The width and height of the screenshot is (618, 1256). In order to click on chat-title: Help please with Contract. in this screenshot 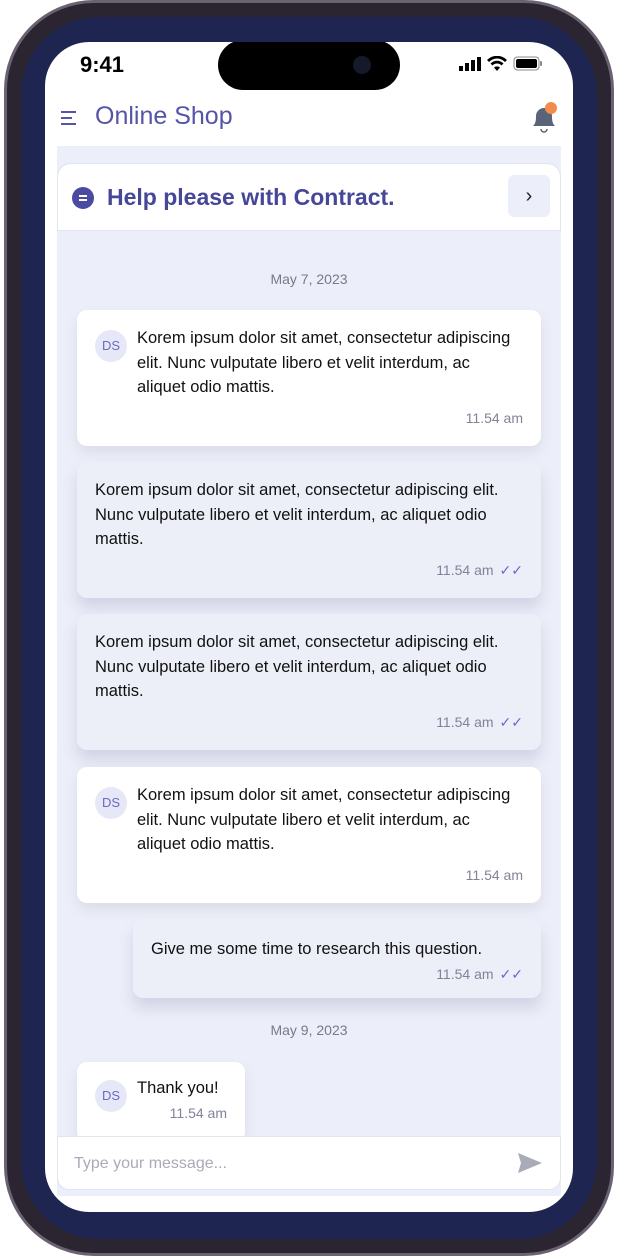, I will do `click(251, 197)`.